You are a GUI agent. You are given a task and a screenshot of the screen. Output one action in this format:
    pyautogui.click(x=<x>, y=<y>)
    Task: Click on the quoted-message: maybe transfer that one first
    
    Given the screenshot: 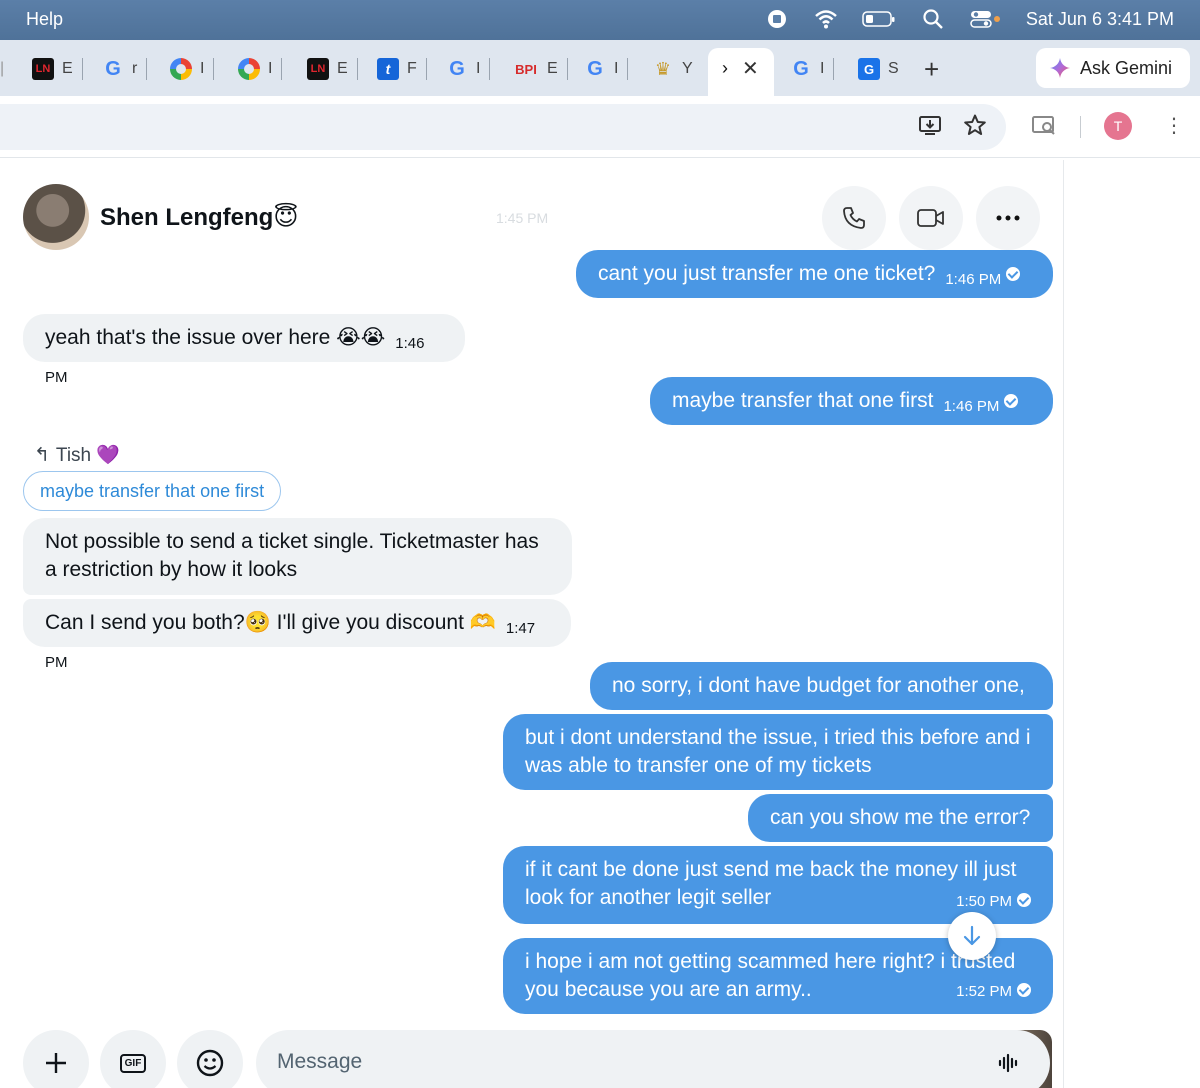 What is the action you would take?
    pyautogui.click(x=152, y=491)
    